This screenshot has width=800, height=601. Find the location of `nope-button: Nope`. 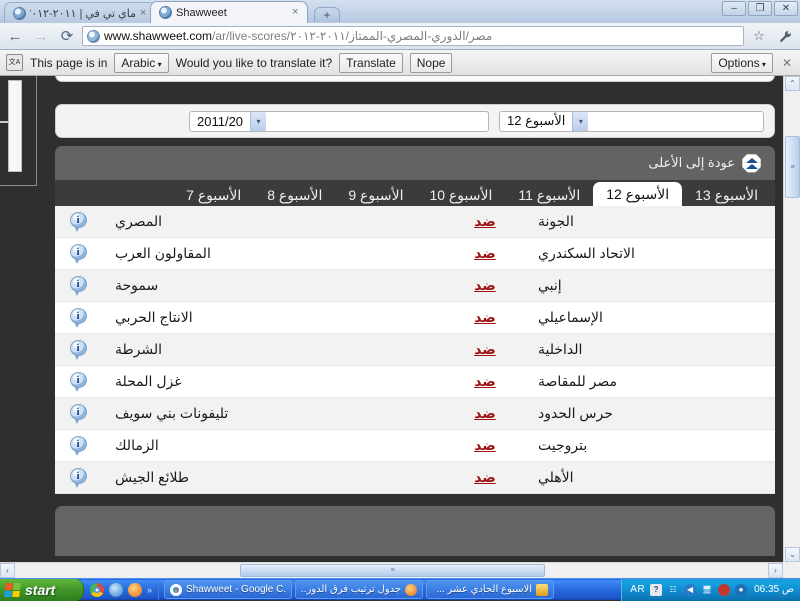

nope-button: Nope is located at coordinates (431, 63).